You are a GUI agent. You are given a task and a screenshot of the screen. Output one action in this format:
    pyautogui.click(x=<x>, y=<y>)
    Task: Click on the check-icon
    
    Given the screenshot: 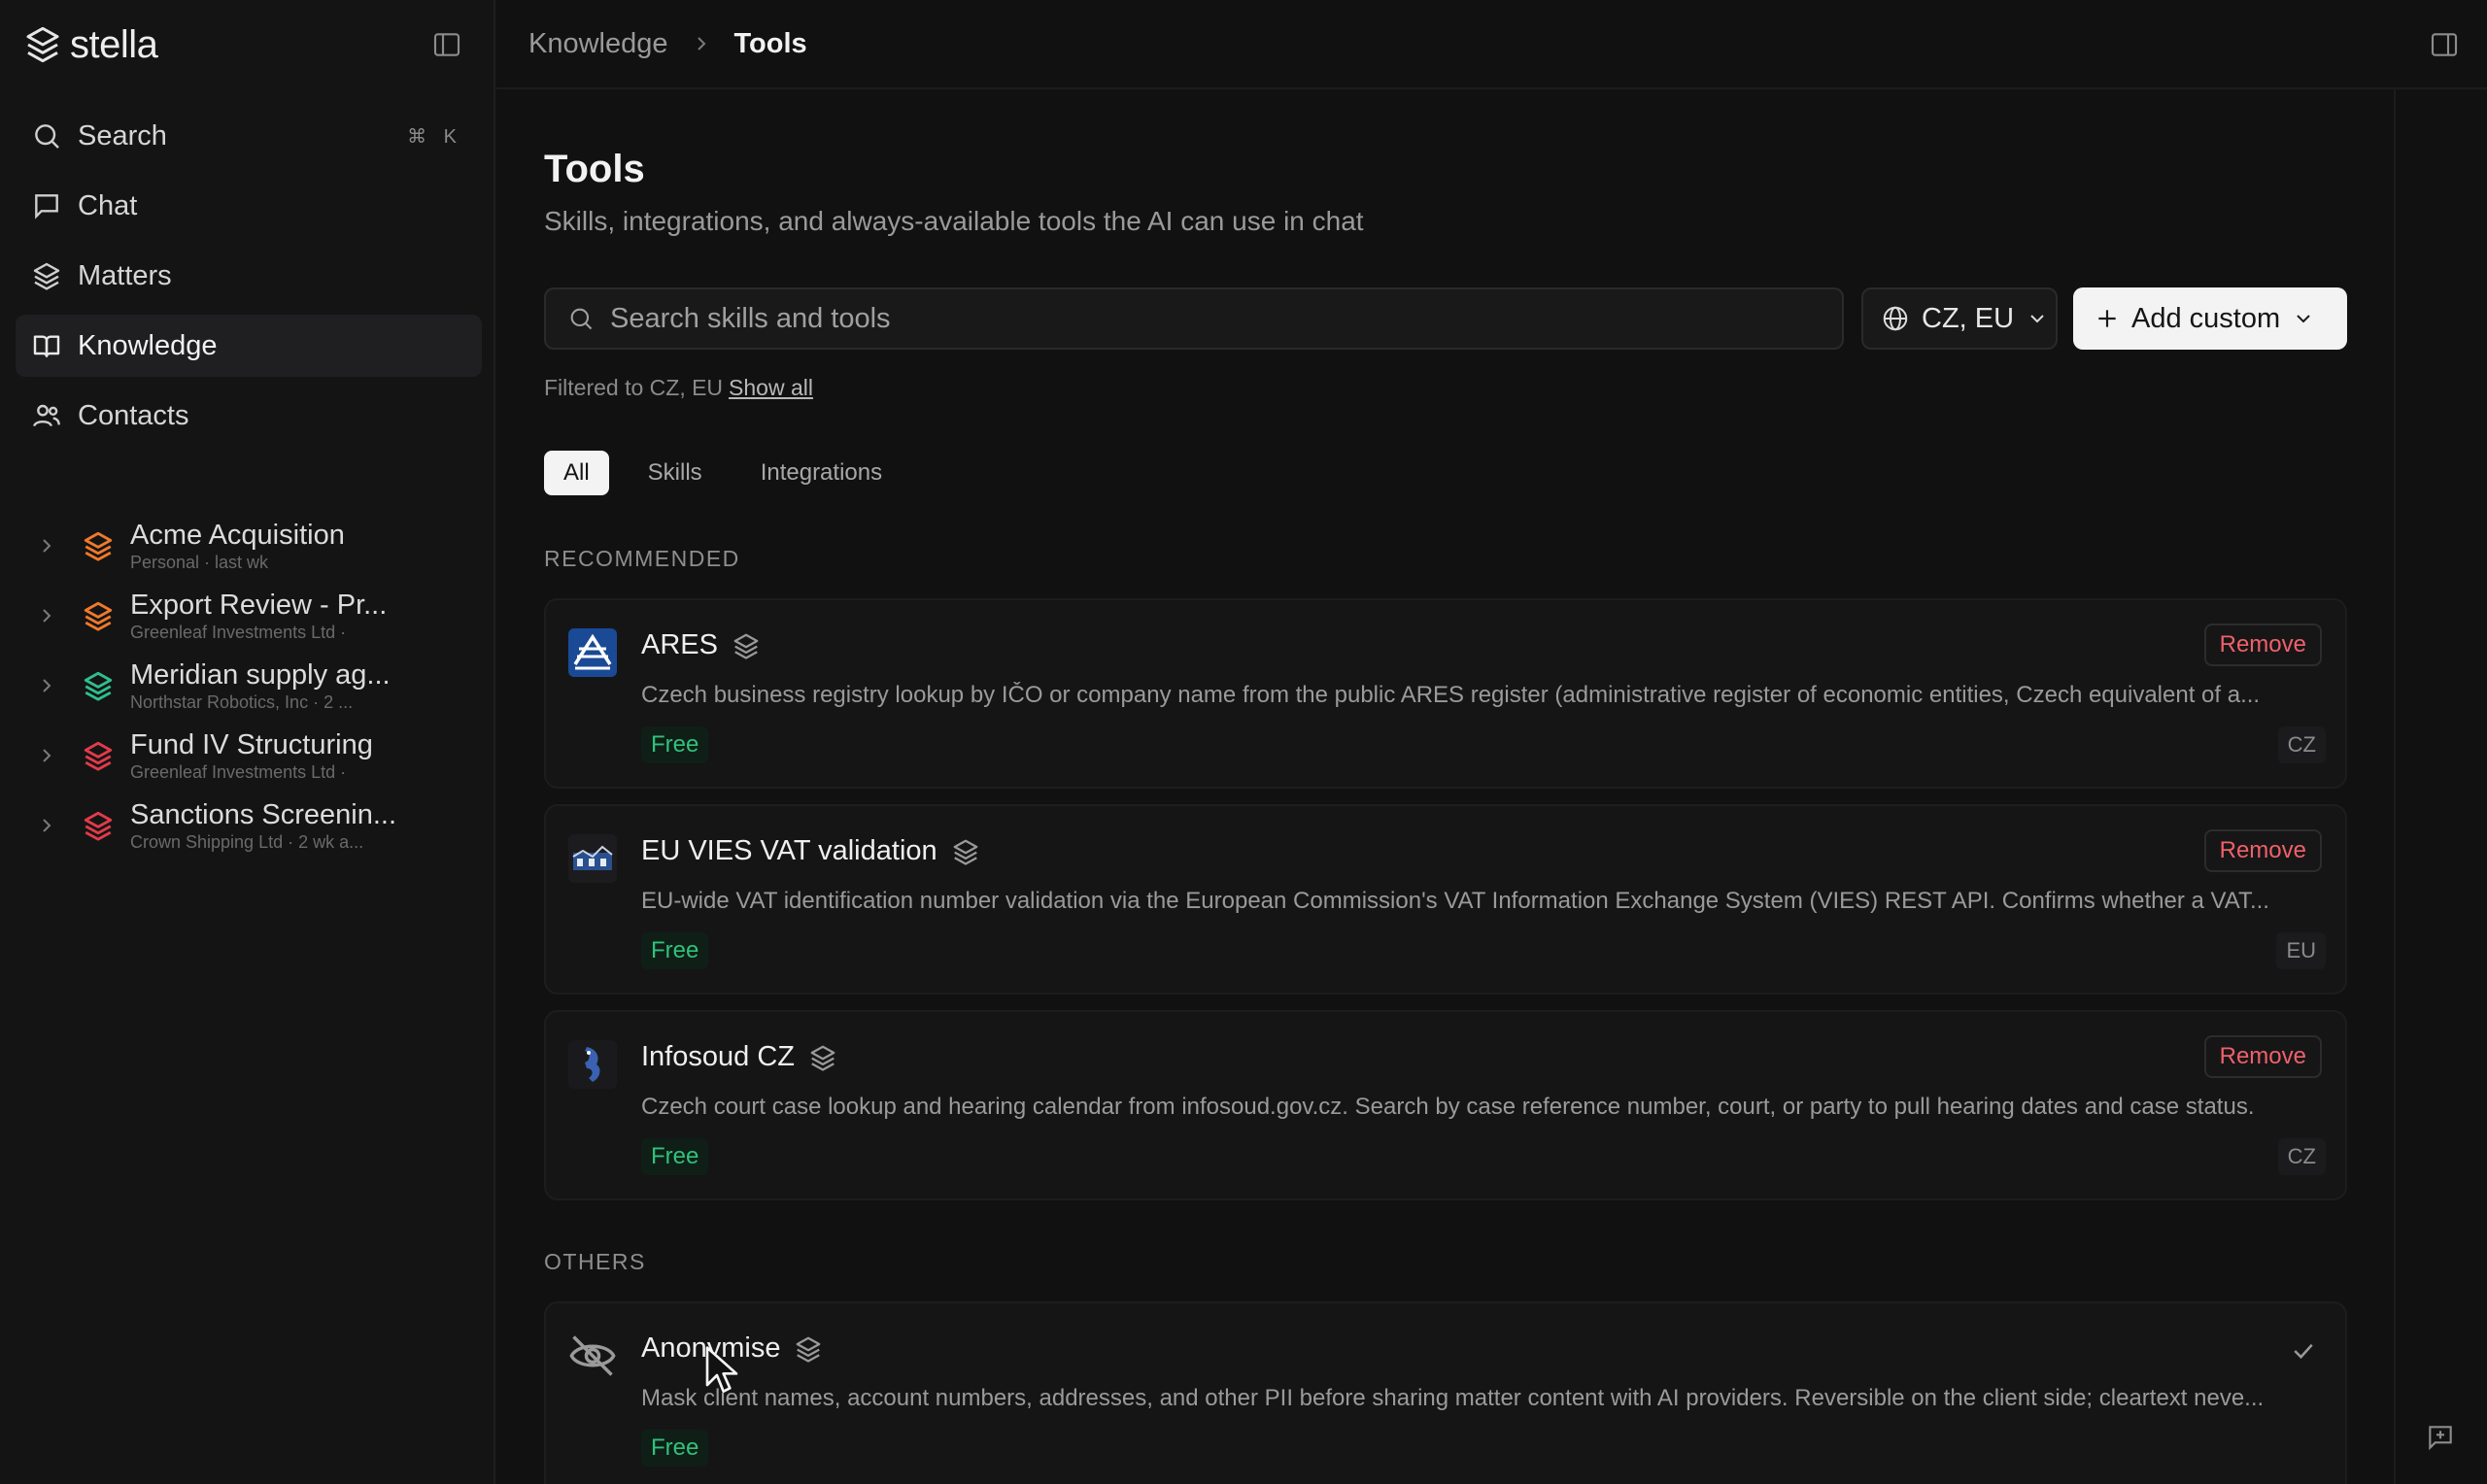 What is the action you would take?
    pyautogui.click(x=2303, y=1351)
    